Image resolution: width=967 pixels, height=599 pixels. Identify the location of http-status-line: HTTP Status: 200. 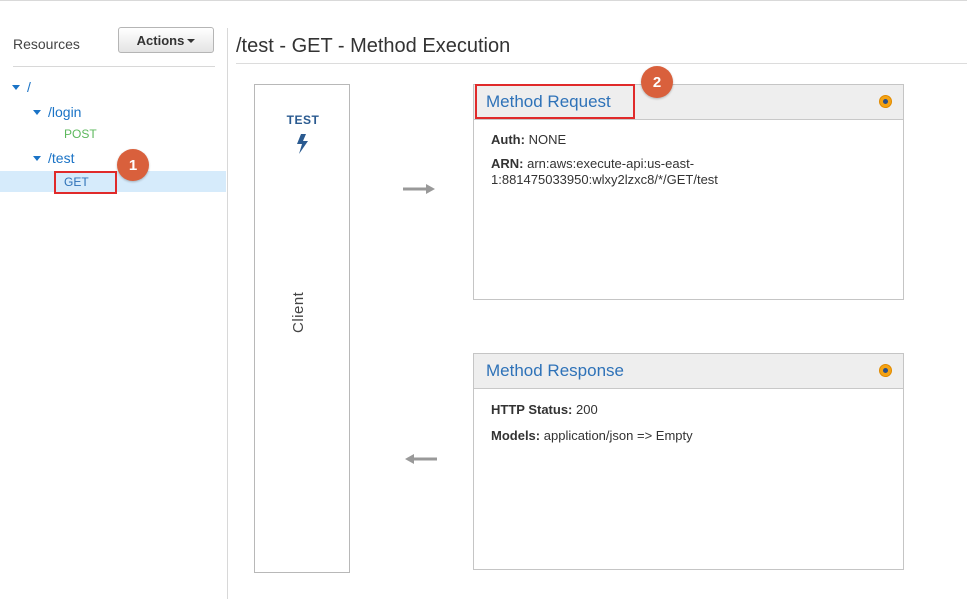
(544, 410).